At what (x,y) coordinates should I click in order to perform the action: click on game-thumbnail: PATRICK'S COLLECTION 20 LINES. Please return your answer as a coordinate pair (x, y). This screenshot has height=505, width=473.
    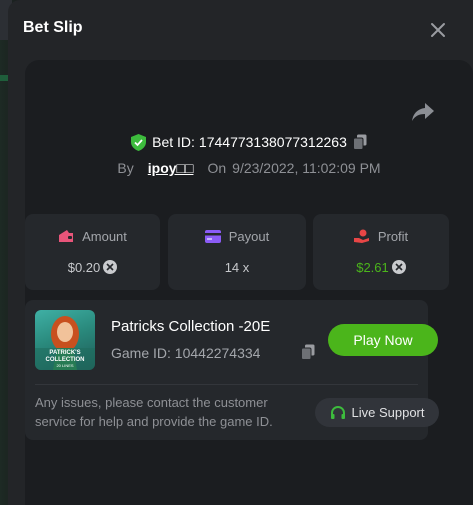
    Looking at the image, I should click on (65, 340).